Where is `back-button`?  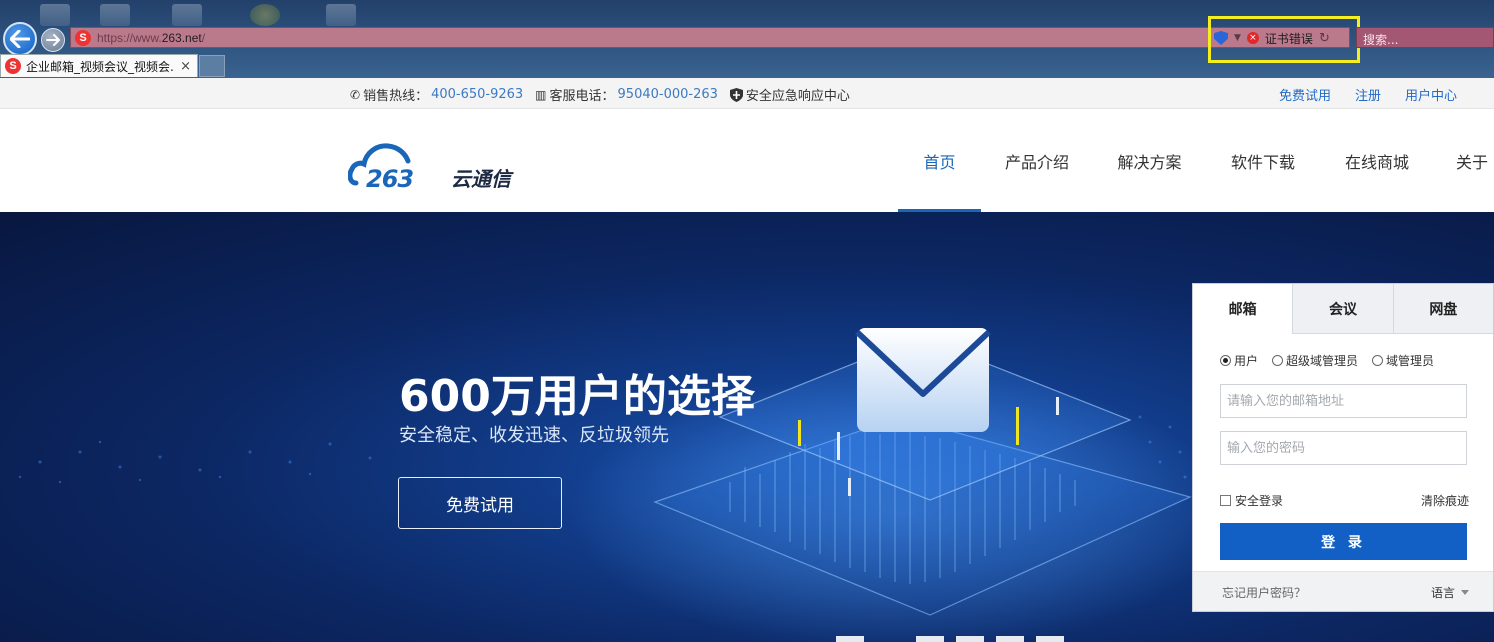 back-button is located at coordinates (20, 39).